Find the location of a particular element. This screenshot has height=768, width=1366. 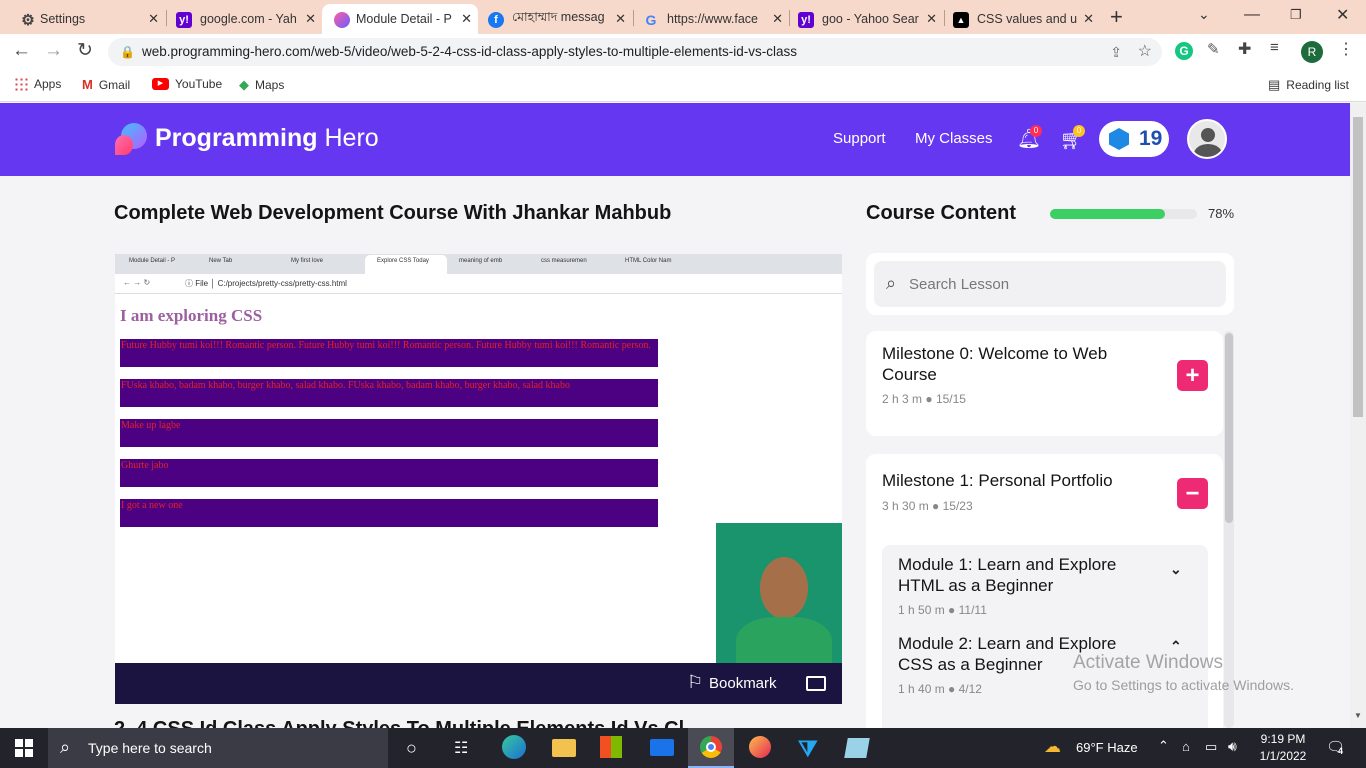

tab-yahoo-search: y! goo - Yahoo Sear ✕ is located at coordinates (866, 19).